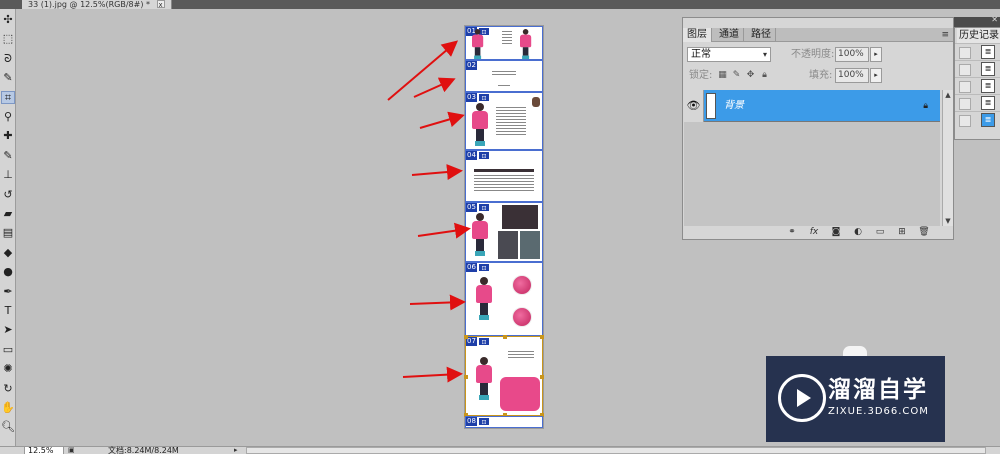 Image resolution: width=1000 pixels, height=454 pixels. I want to click on history-brush-tool-icon: ↺, so click(8, 194).